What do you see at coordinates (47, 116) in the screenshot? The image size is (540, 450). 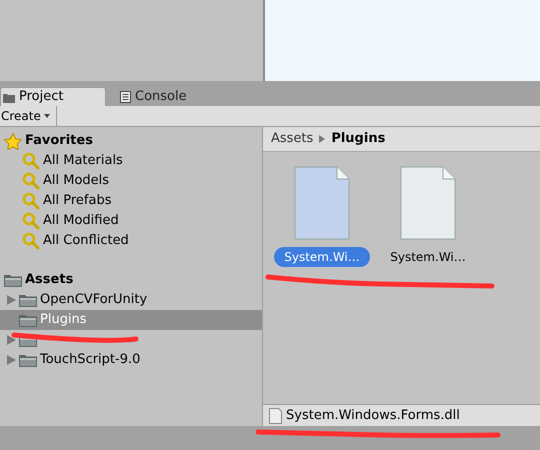 I see `caret-icon` at bounding box center [47, 116].